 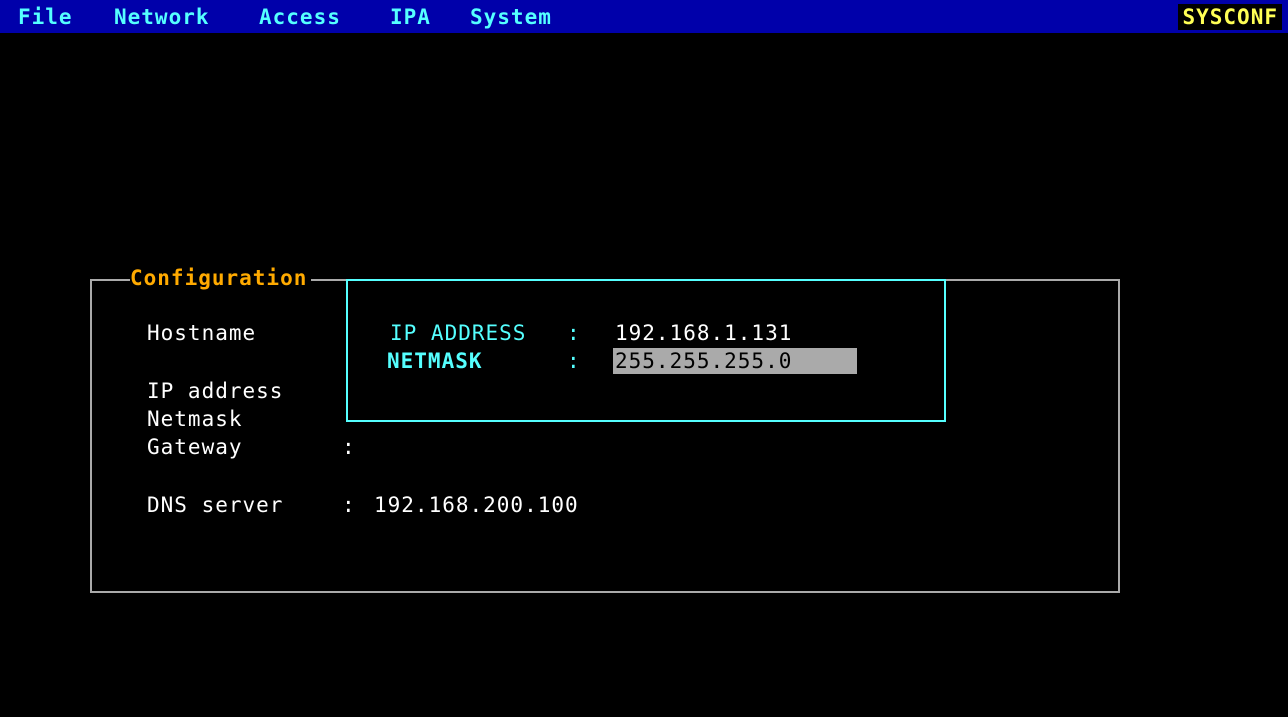 I want to click on configuration-title: Configuration, so click(x=221, y=278).